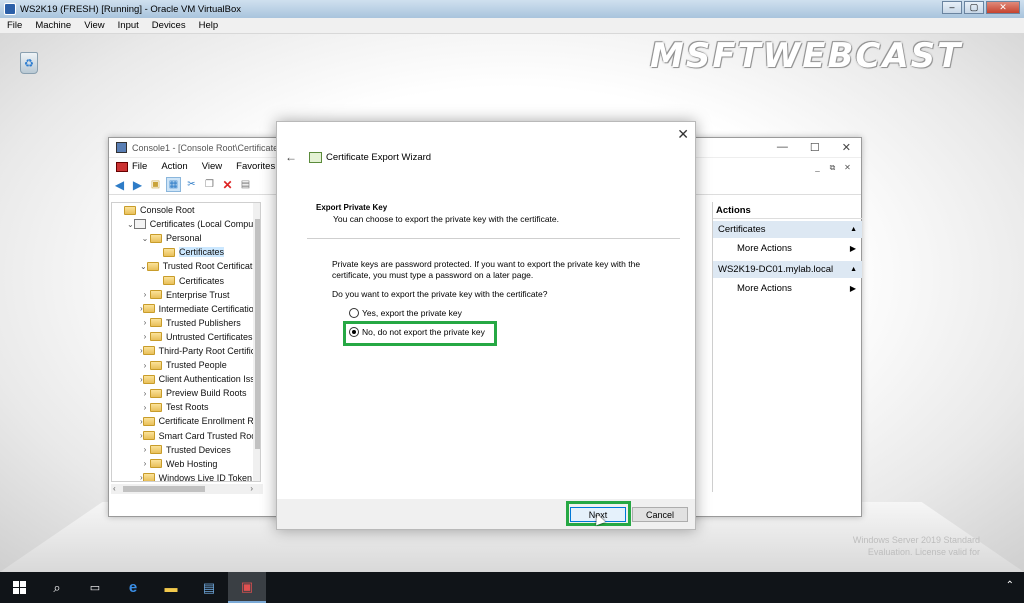  I want to click on file-explorer-icon: ▬, so click(171, 587).